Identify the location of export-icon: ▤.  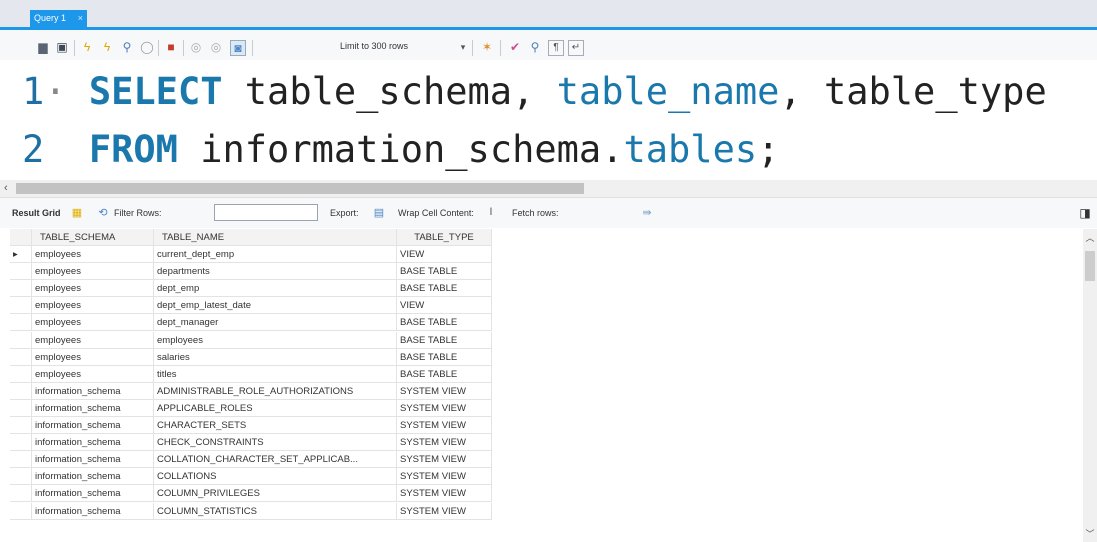
(379, 213).